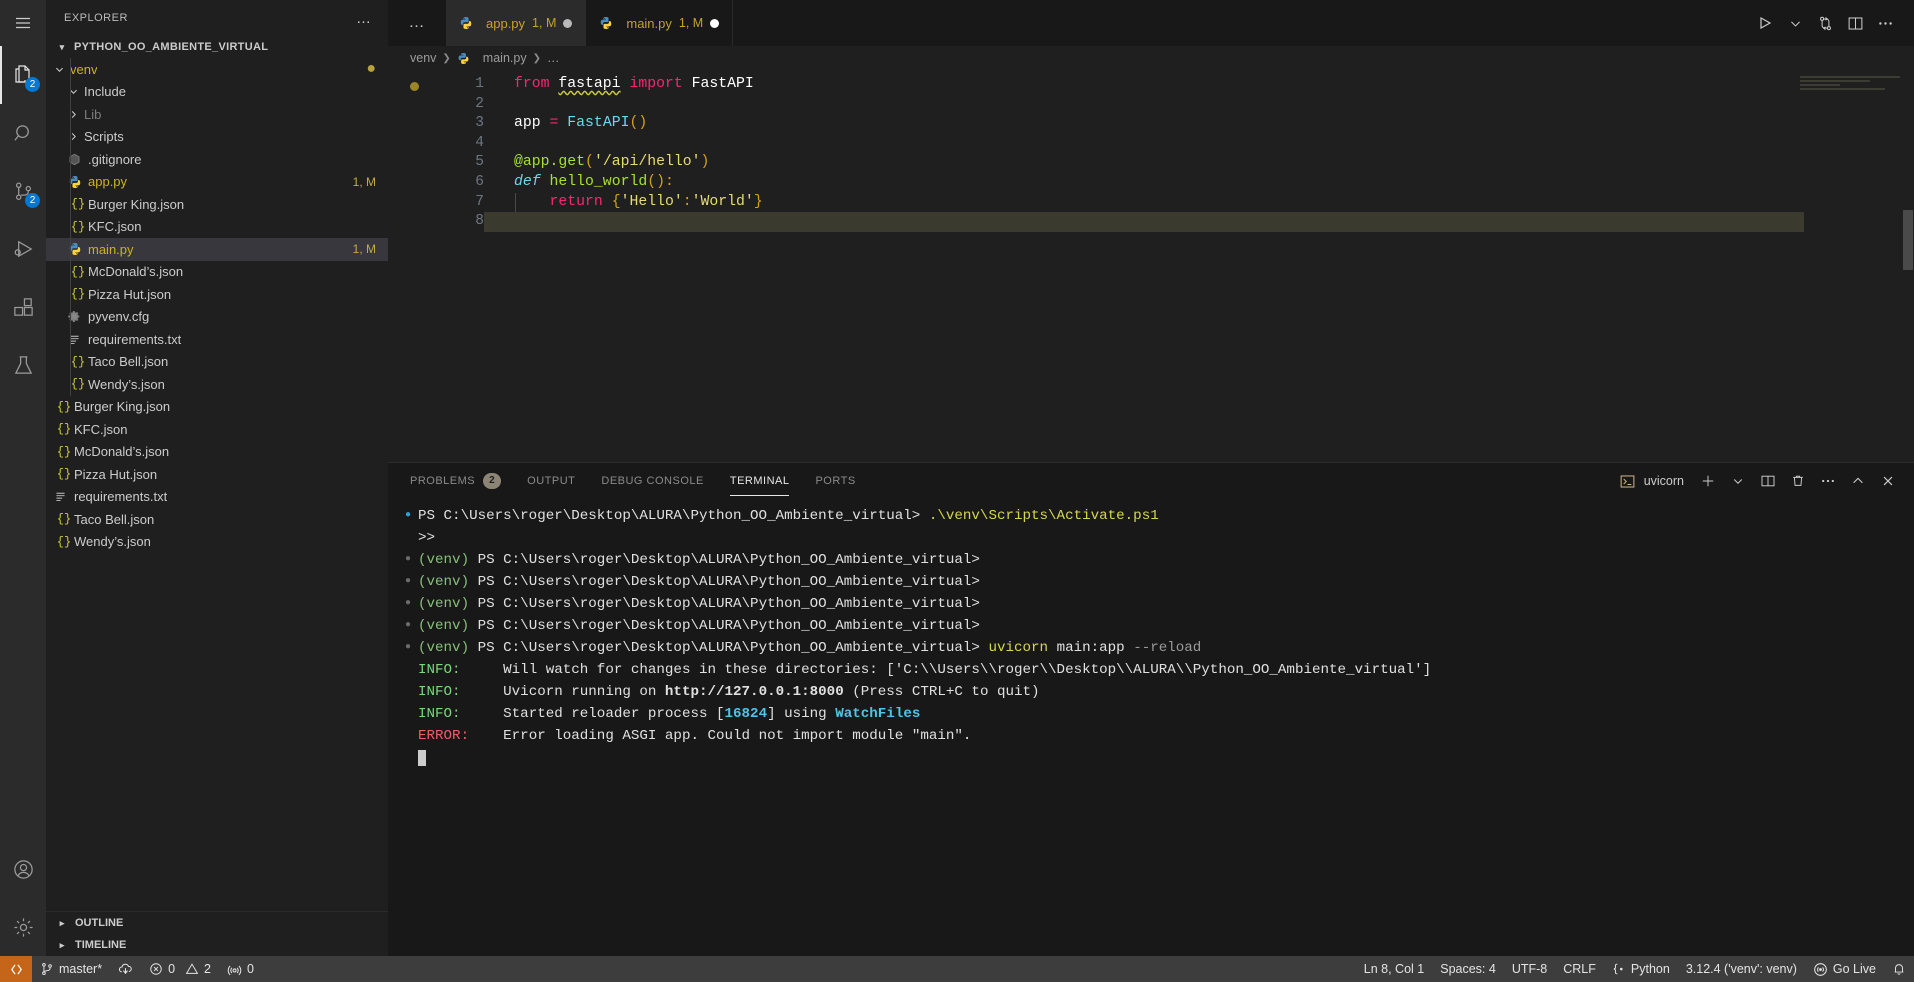 The image size is (1914, 982). Describe the element at coordinates (1844, 969) in the screenshot. I see `status-go-live: Go Live` at that location.